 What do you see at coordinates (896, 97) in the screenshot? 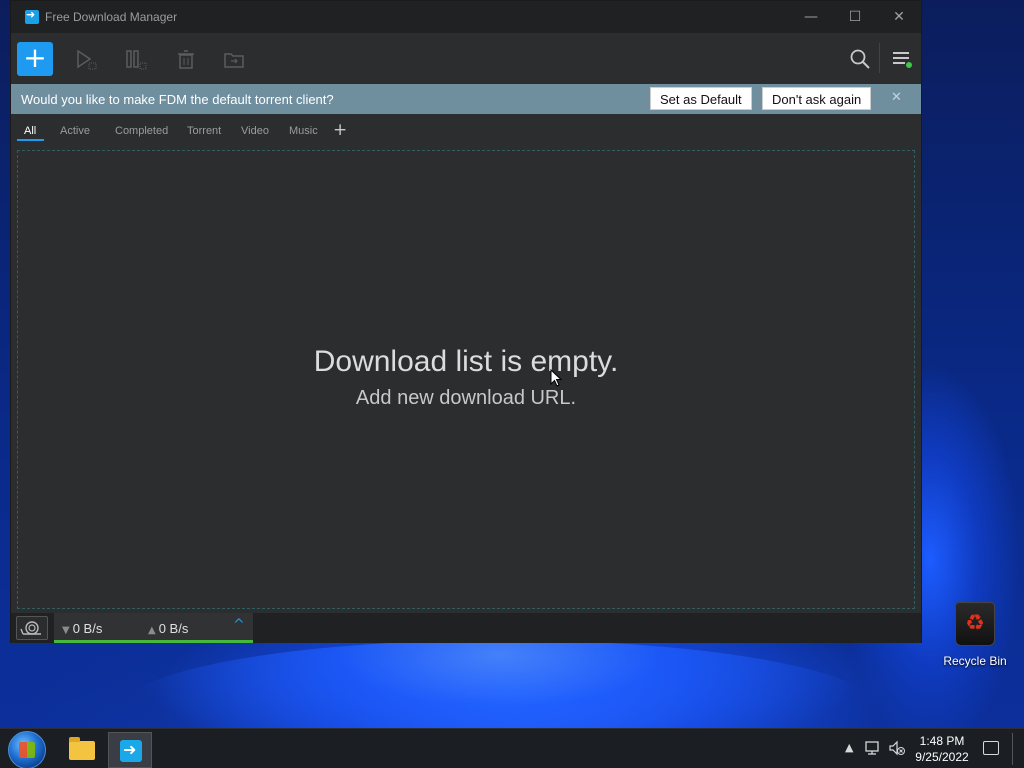
I see `notification-close-icon: ✕` at bounding box center [896, 97].